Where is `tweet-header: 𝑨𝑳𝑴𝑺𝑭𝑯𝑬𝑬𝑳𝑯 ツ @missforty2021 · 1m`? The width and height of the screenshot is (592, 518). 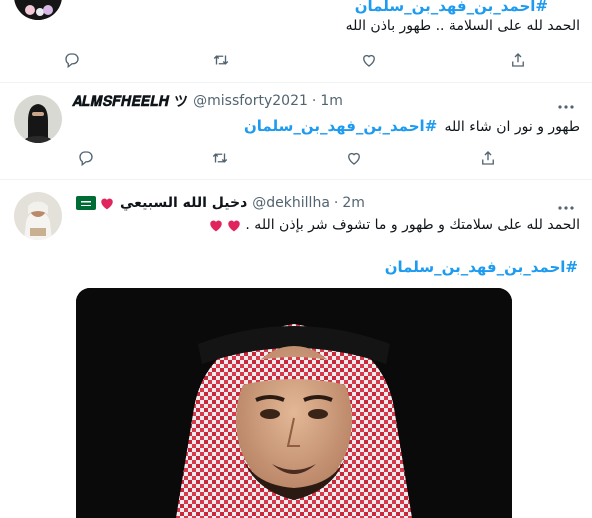 tweet-header: 𝑨𝑳𝑴𝑺𝑭𝑯𝑬𝑬𝑳𝑯 ツ @missforty2021 · 1m is located at coordinates (207, 101).